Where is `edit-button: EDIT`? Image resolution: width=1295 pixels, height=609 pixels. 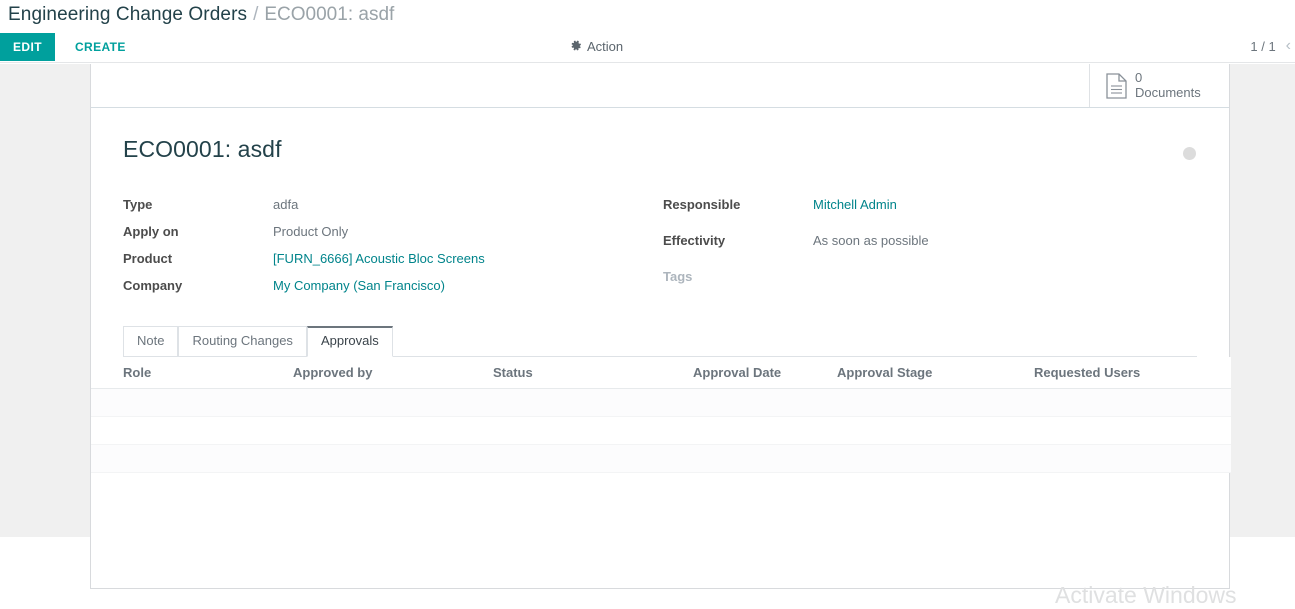 edit-button: EDIT is located at coordinates (27, 47).